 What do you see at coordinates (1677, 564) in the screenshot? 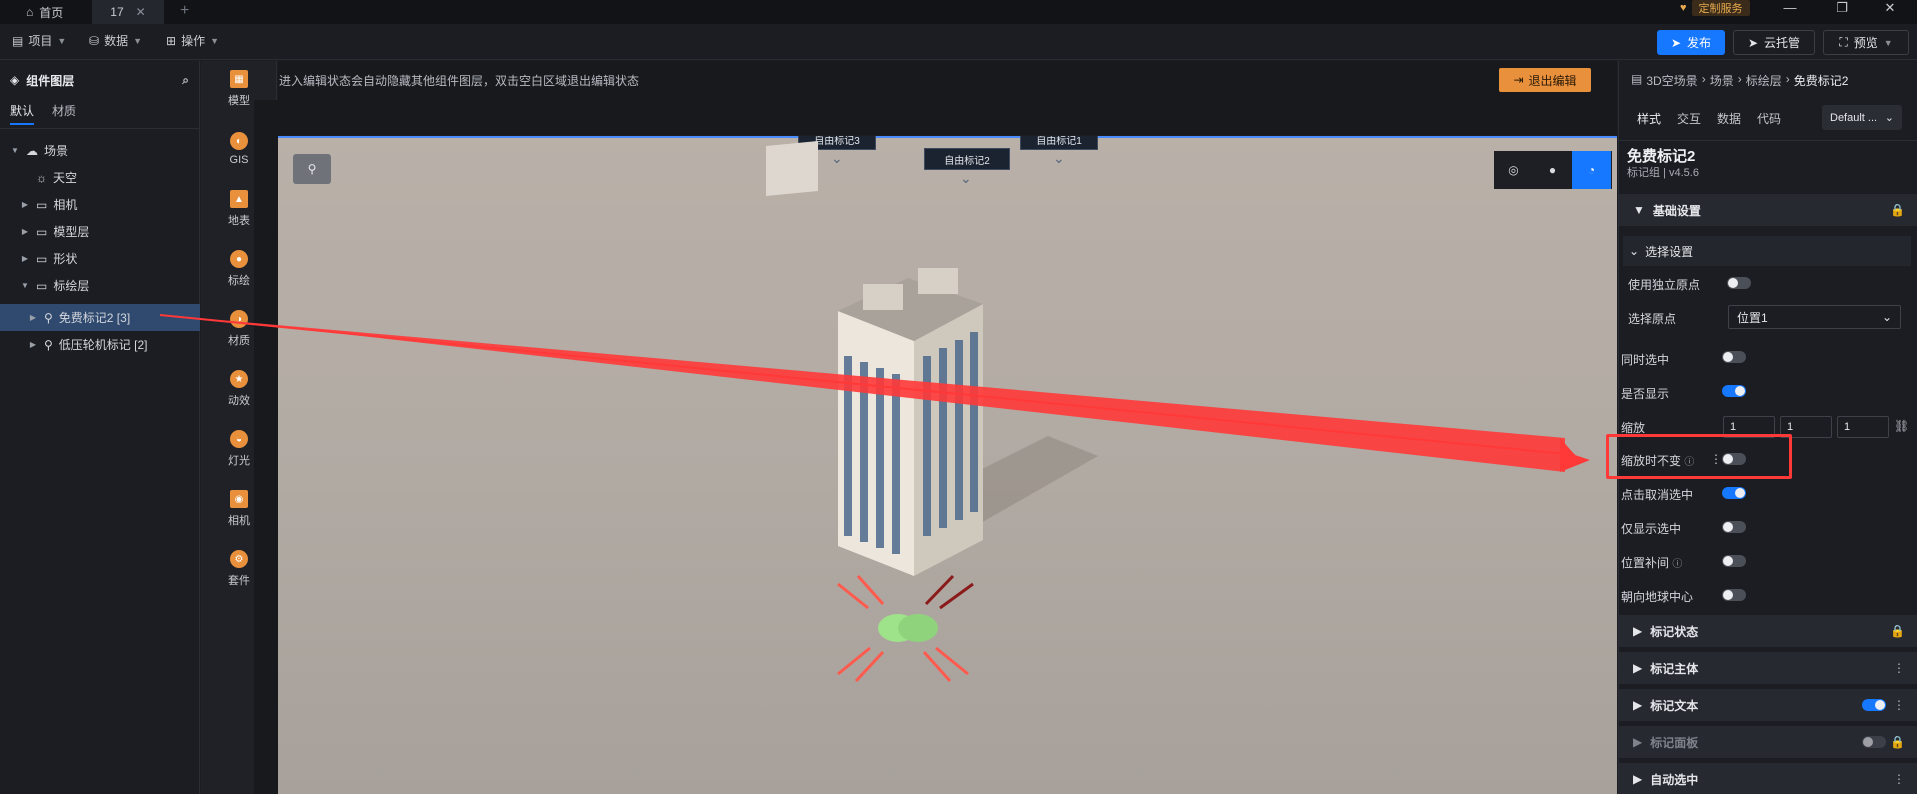
I see `help-icon: ⓘ` at bounding box center [1677, 564].